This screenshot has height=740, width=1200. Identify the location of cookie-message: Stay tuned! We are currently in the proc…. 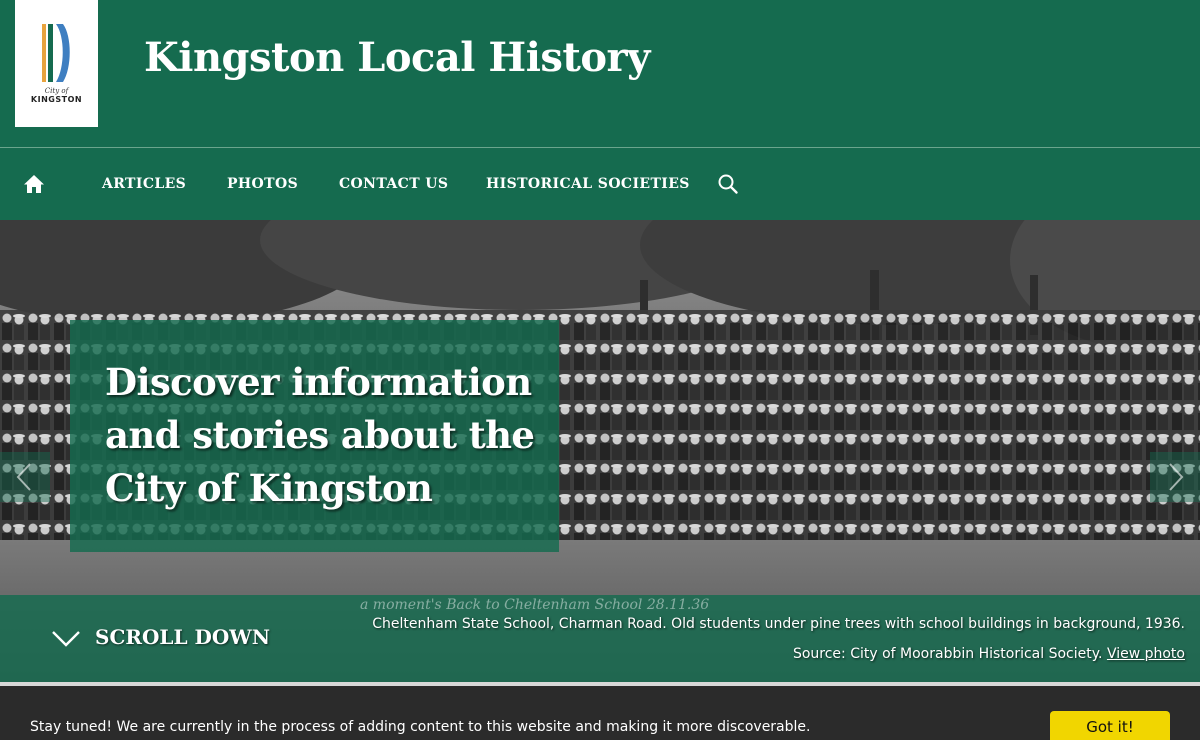
(420, 727).